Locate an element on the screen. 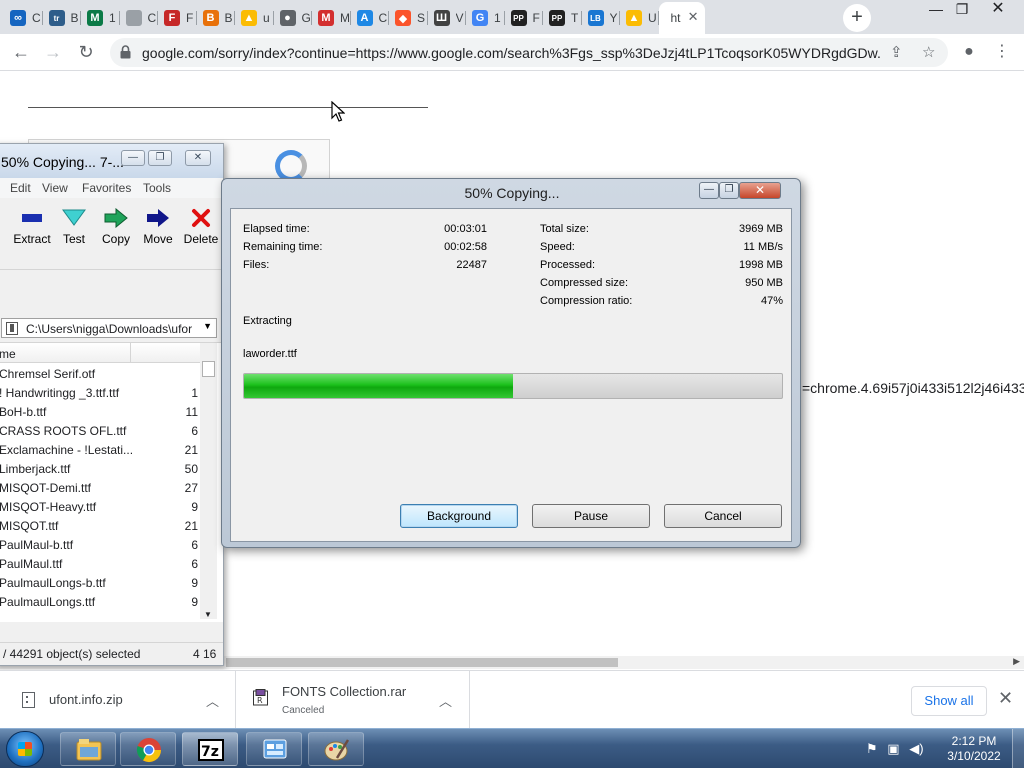 This screenshot has width=1024, height=768. progress-bar is located at coordinates (513, 386).